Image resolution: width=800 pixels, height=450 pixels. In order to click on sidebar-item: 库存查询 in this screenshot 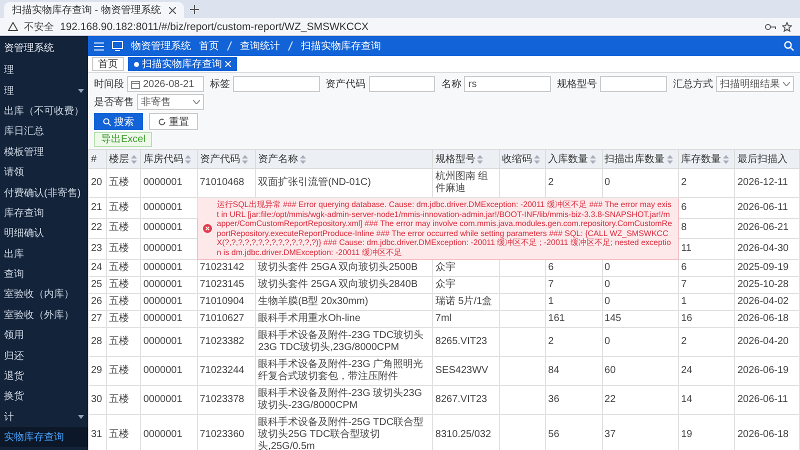, I will do `click(44, 213)`.